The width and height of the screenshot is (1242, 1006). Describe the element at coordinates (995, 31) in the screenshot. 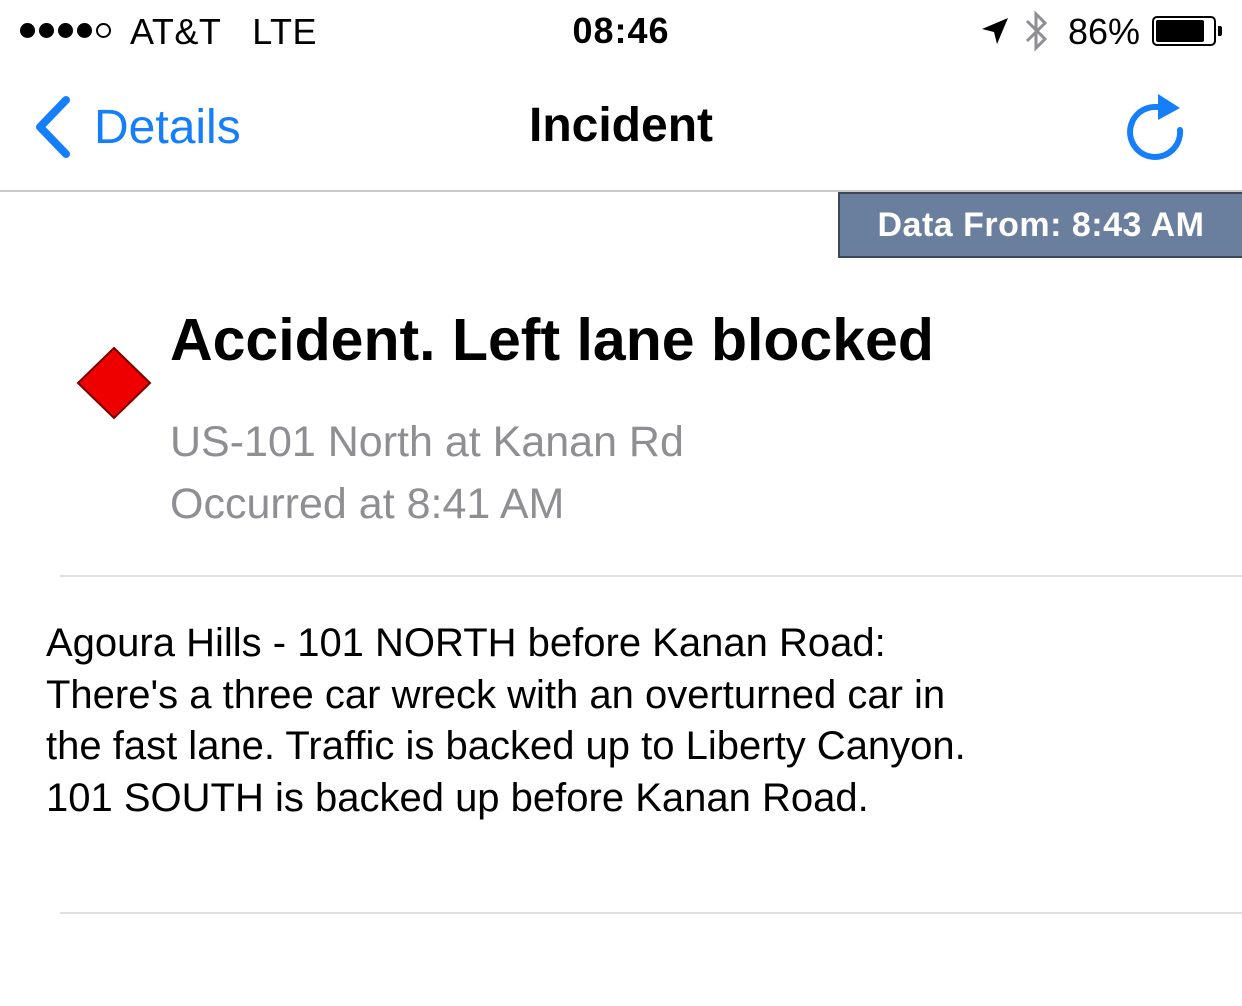

I see `location-arrow-icon` at that location.